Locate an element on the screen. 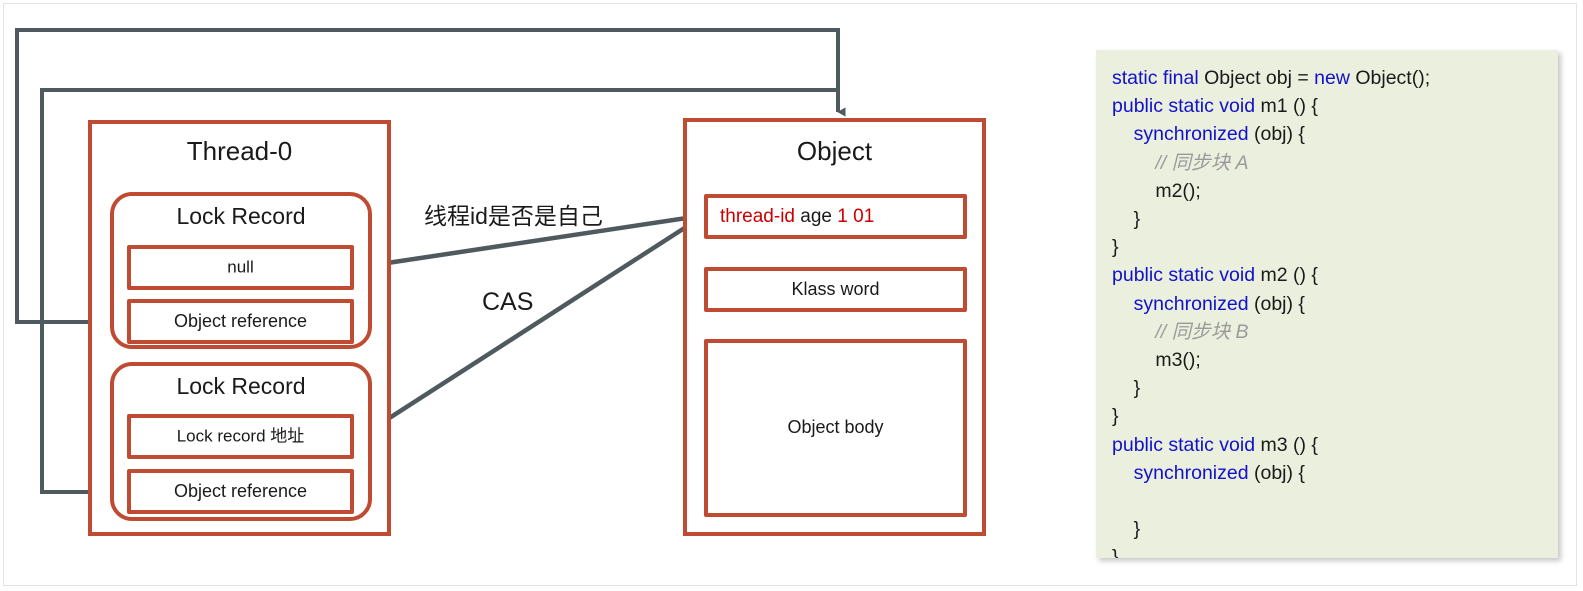 This screenshot has height=591, width=1583. code-token: m2 () { is located at coordinates (1289, 275).